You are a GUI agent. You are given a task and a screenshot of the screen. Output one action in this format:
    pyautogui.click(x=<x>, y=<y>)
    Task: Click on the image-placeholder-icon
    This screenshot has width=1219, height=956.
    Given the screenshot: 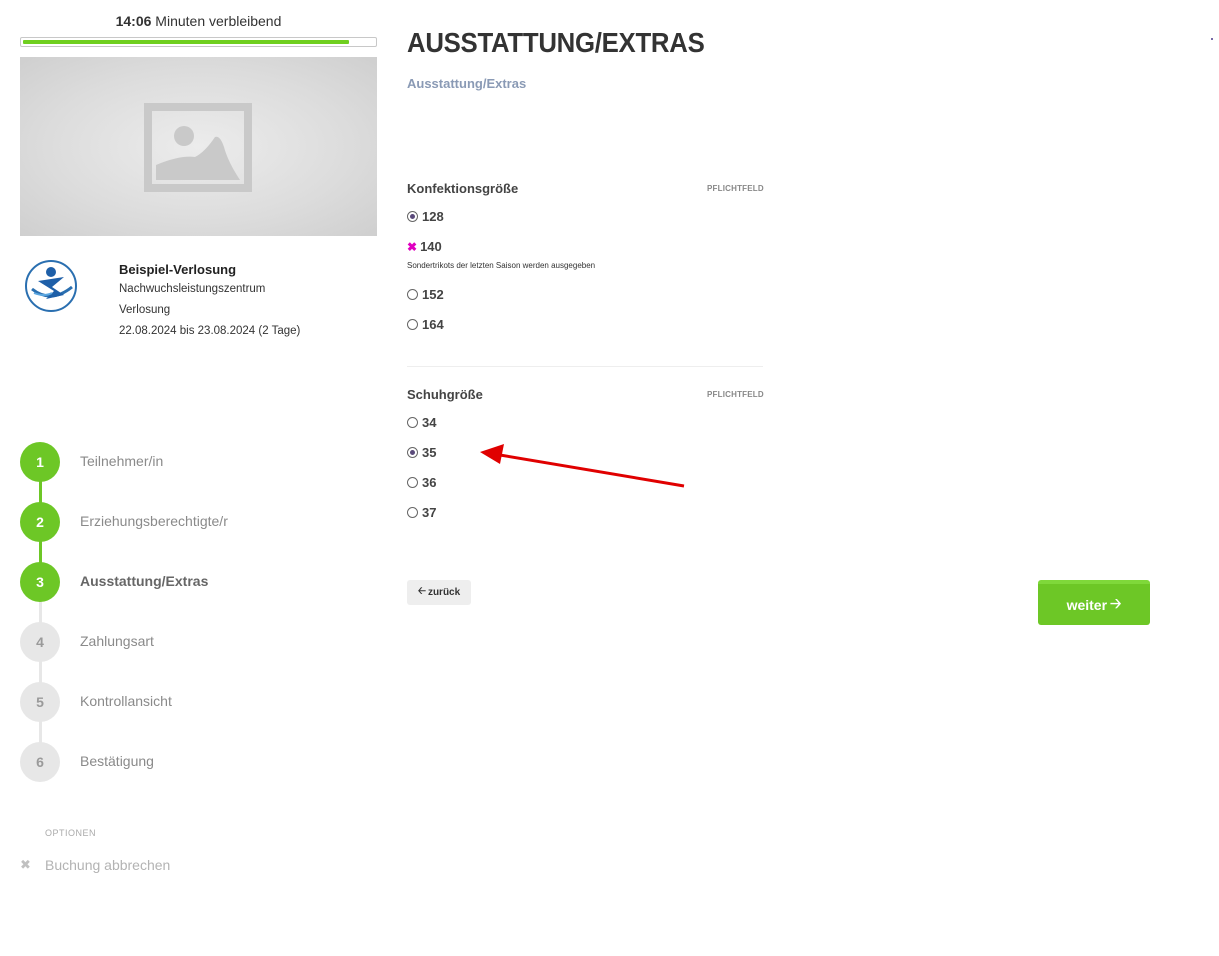 What is the action you would take?
    pyautogui.click(x=198, y=147)
    